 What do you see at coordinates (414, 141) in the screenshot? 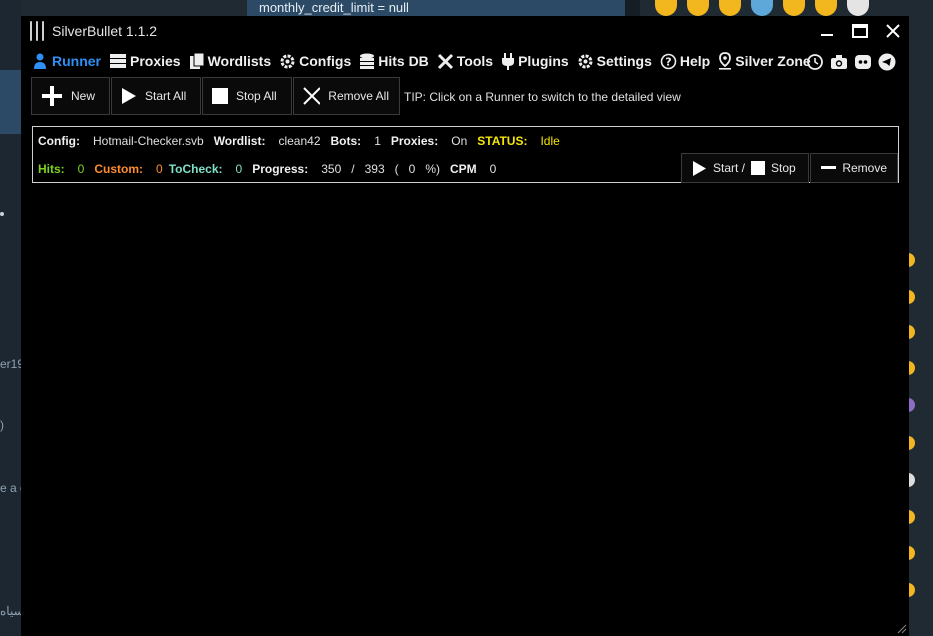
I see `proxies-label: Proxies:` at bounding box center [414, 141].